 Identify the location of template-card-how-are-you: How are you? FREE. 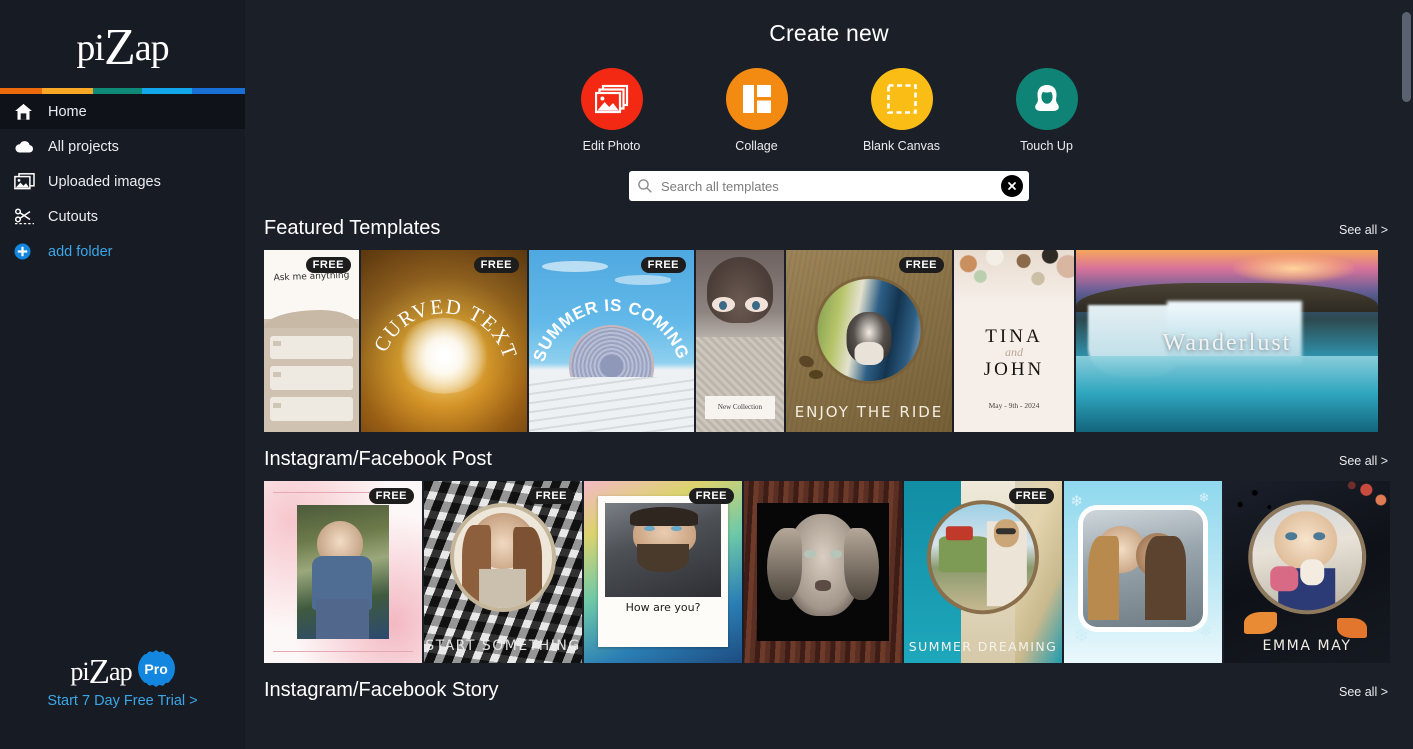
(663, 572).